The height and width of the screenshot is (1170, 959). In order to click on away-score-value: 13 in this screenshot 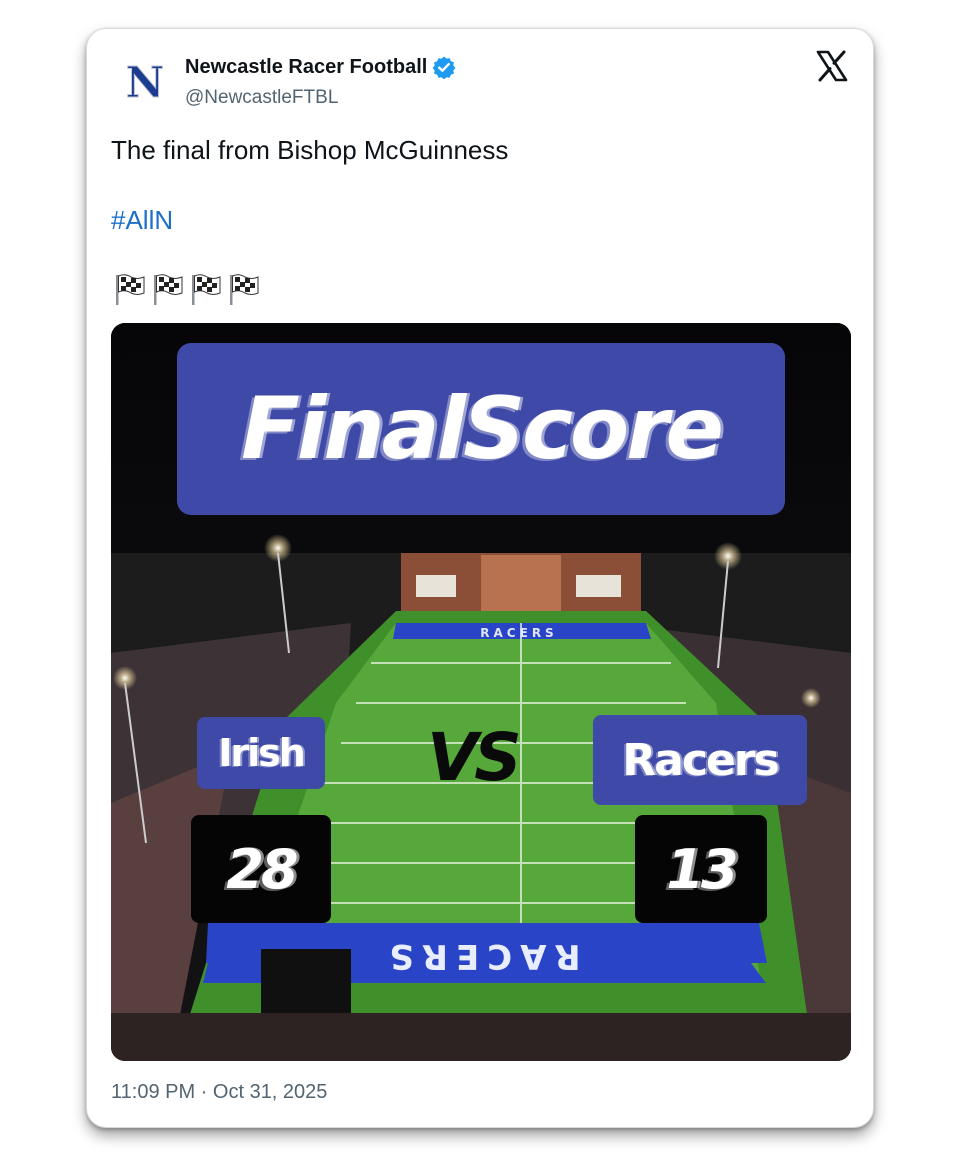, I will do `click(702, 869)`.